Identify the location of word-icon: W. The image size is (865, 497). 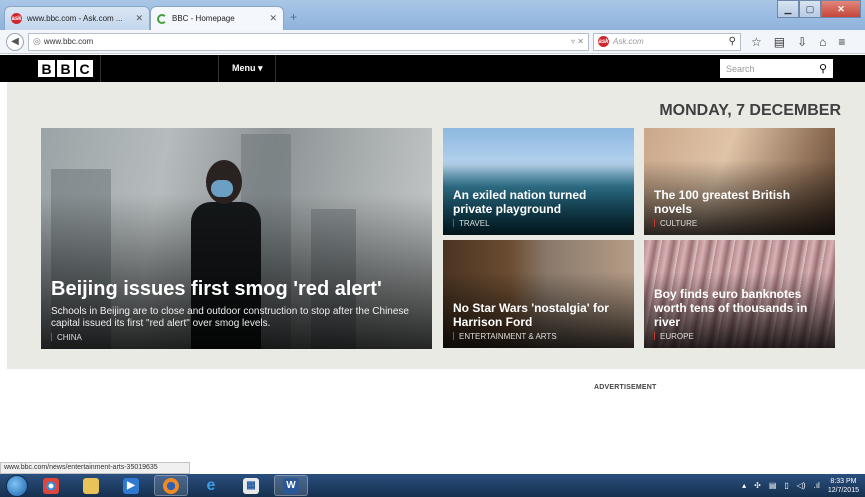
(291, 485).